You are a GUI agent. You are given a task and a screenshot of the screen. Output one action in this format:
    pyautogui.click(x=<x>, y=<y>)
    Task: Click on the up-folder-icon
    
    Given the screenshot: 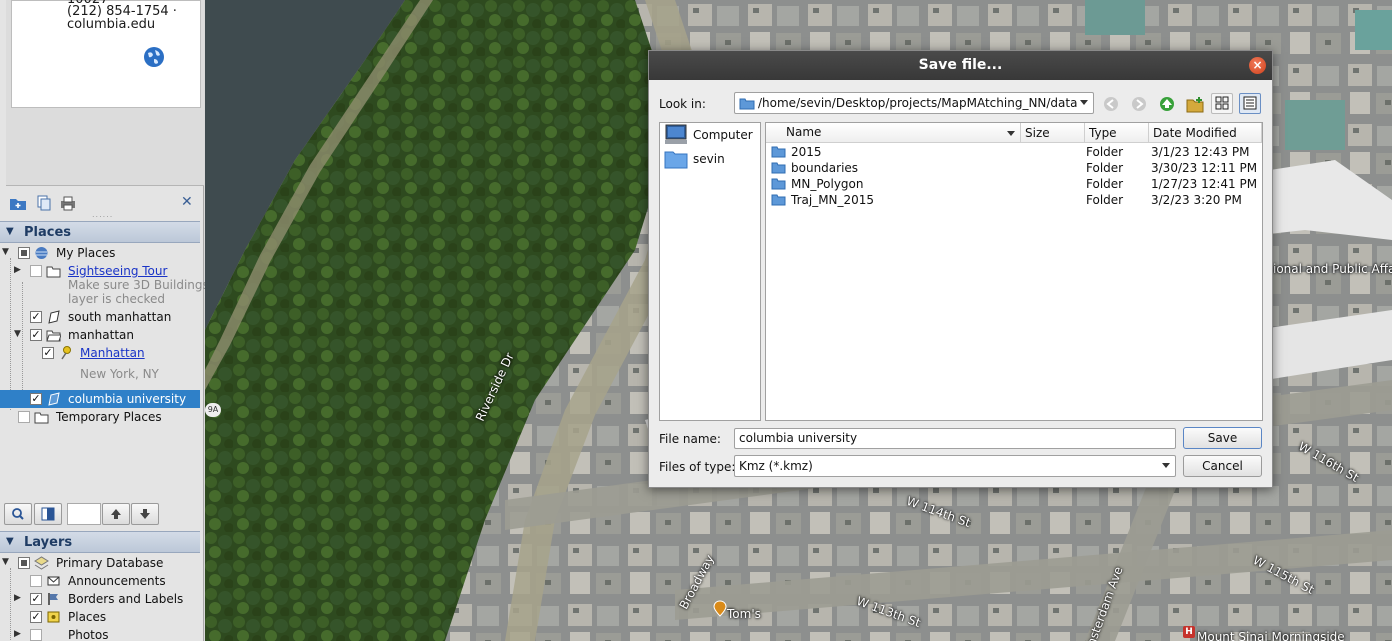 What is the action you would take?
    pyautogui.click(x=1167, y=104)
    